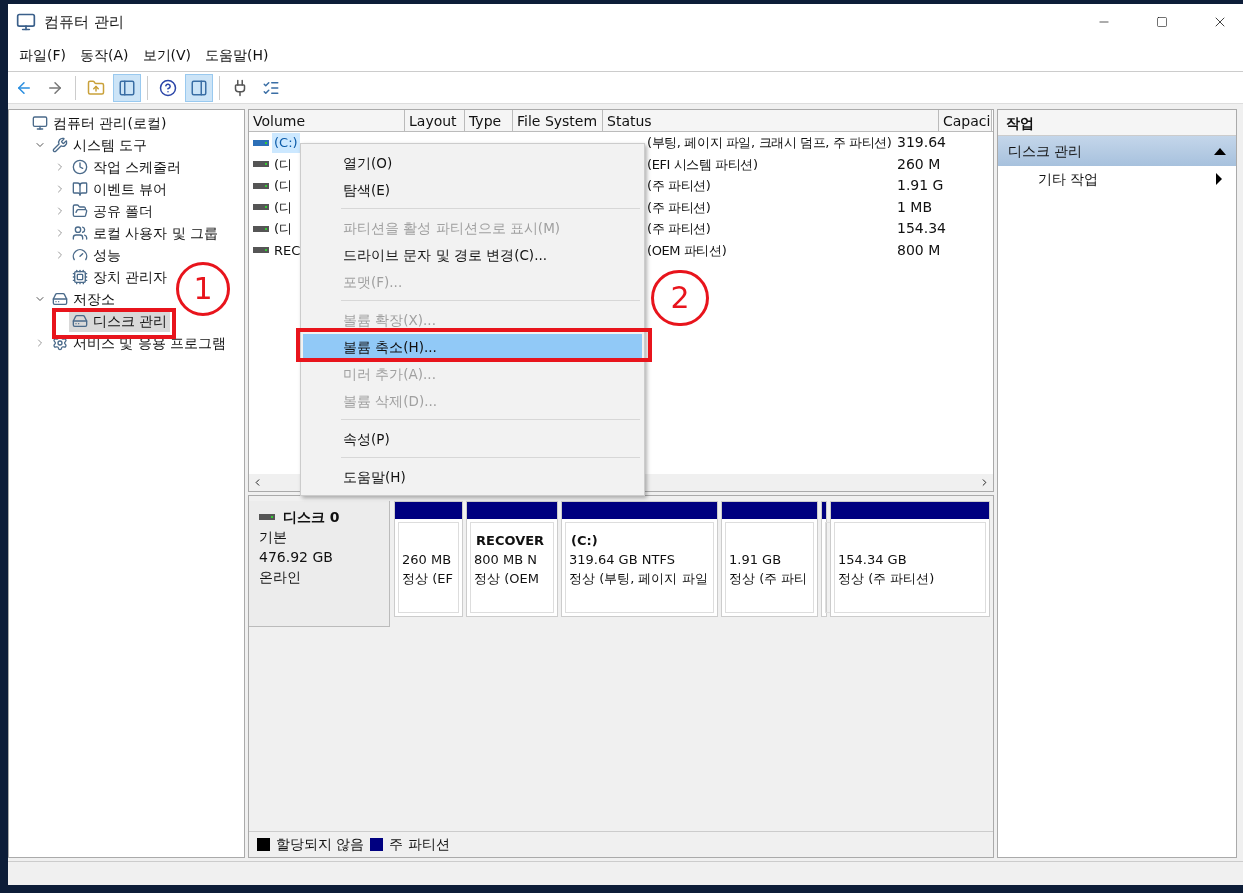 The width and height of the screenshot is (1243, 893). Describe the element at coordinates (584, 541) in the screenshot. I see `partition-name: (C:)` at that location.